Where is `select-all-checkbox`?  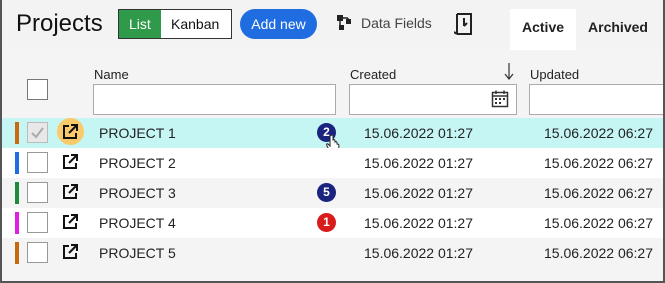 select-all-checkbox is located at coordinates (37, 89).